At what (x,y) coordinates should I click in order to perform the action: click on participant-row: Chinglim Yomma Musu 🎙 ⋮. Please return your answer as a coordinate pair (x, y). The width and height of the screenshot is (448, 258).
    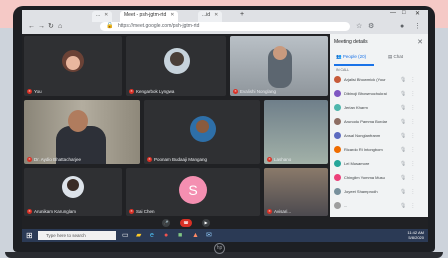
    Looking at the image, I should click on (380, 177).